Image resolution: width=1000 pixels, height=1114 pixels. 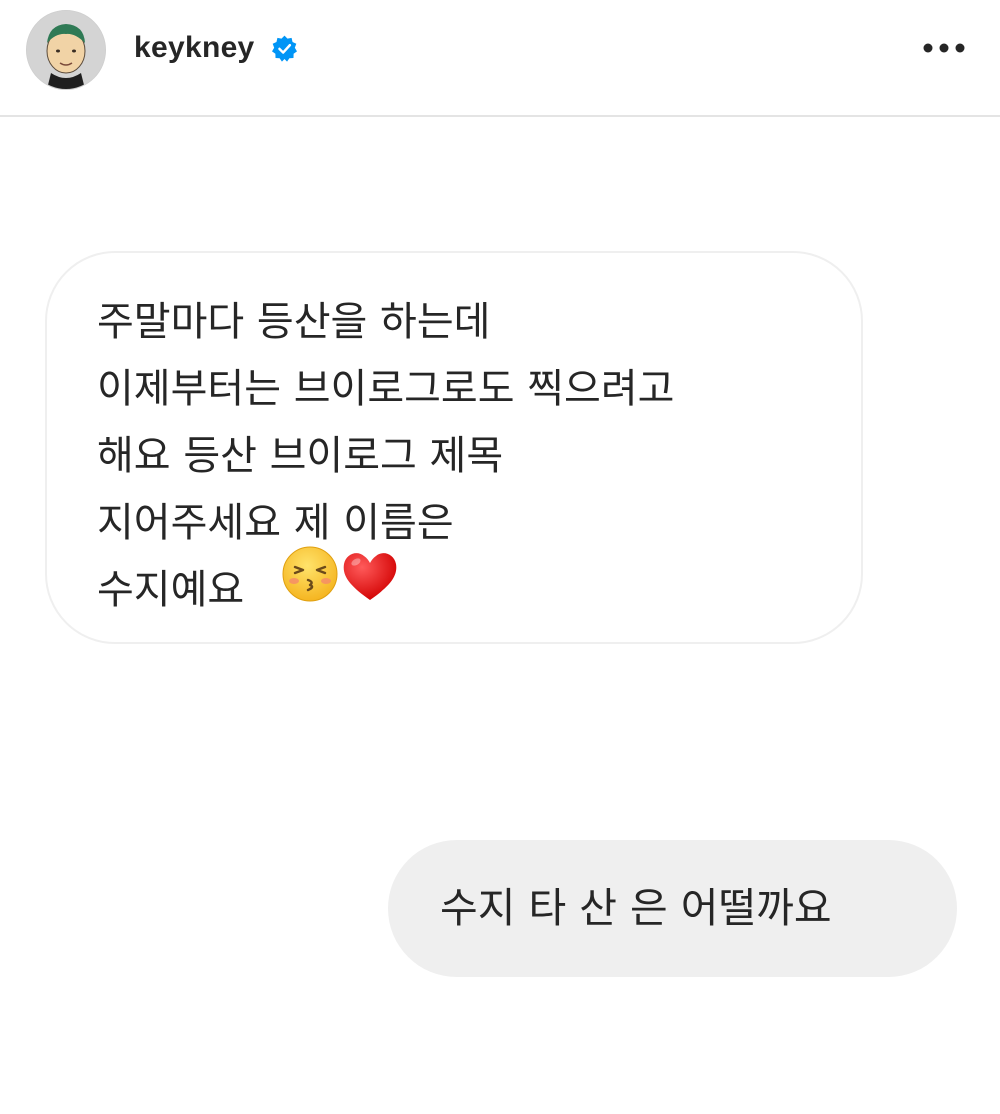 I want to click on chat-header: keykney, so click(x=500, y=58).